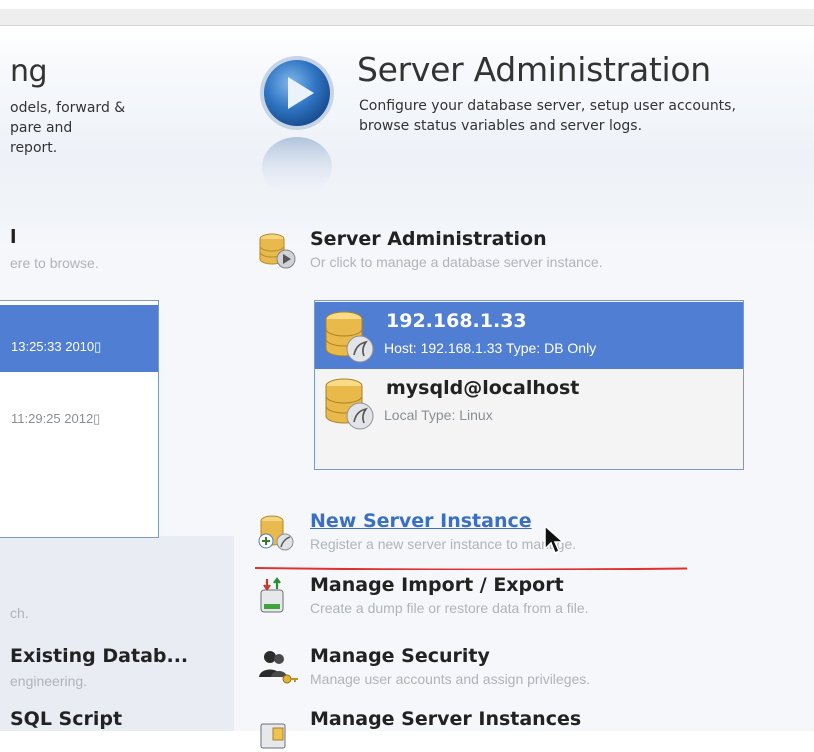 This screenshot has height=752, width=814. I want to click on import-export-icon, so click(272, 595).